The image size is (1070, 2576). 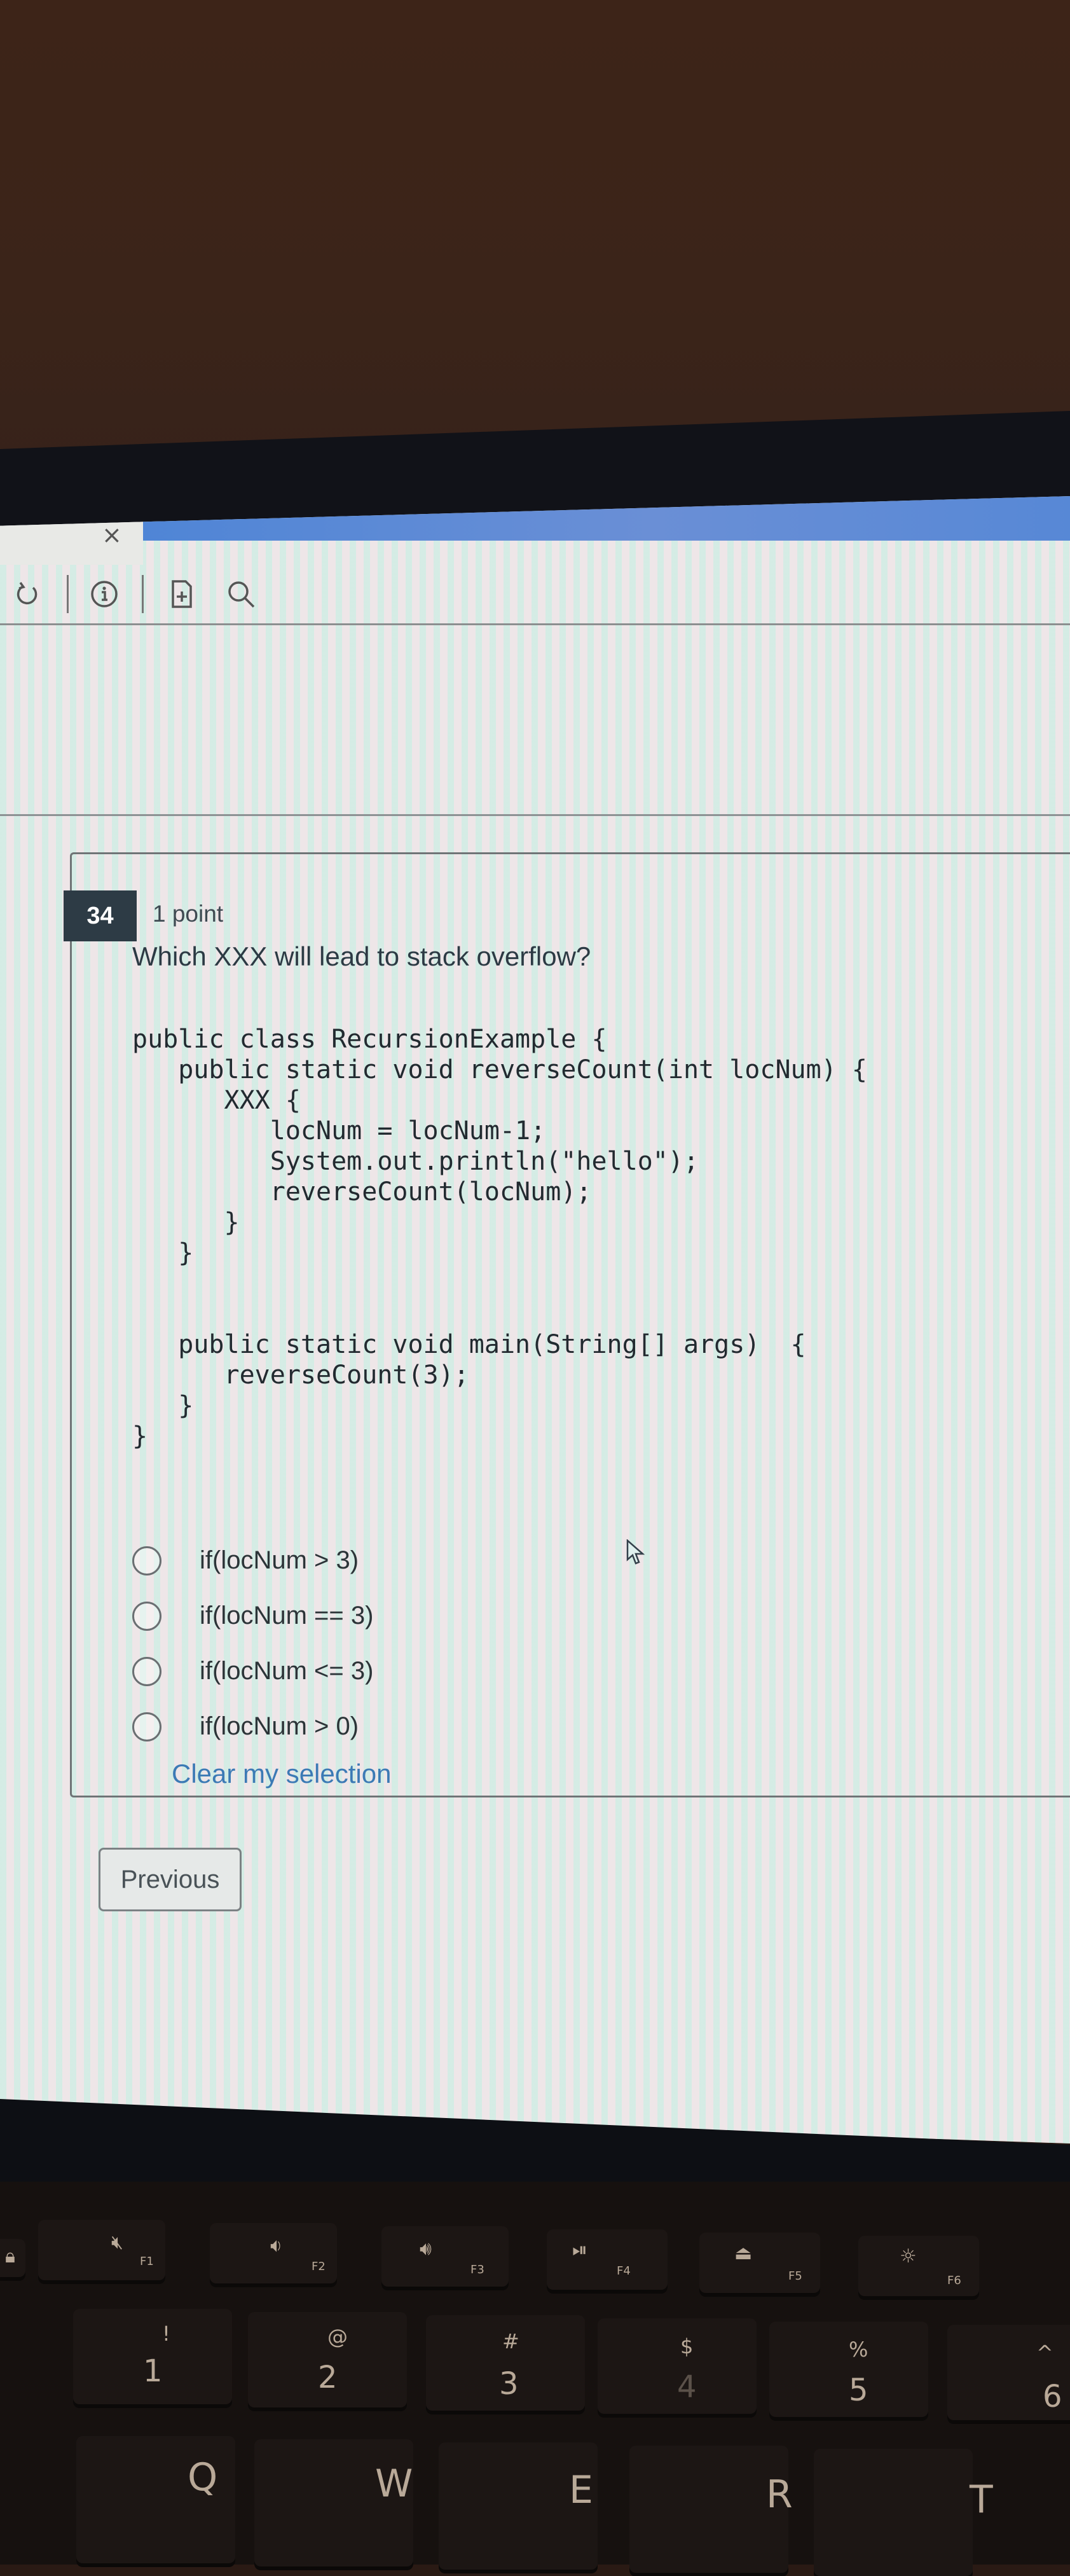 What do you see at coordinates (276, 2245) in the screenshot?
I see `volume-down-icon: 🔉︎` at bounding box center [276, 2245].